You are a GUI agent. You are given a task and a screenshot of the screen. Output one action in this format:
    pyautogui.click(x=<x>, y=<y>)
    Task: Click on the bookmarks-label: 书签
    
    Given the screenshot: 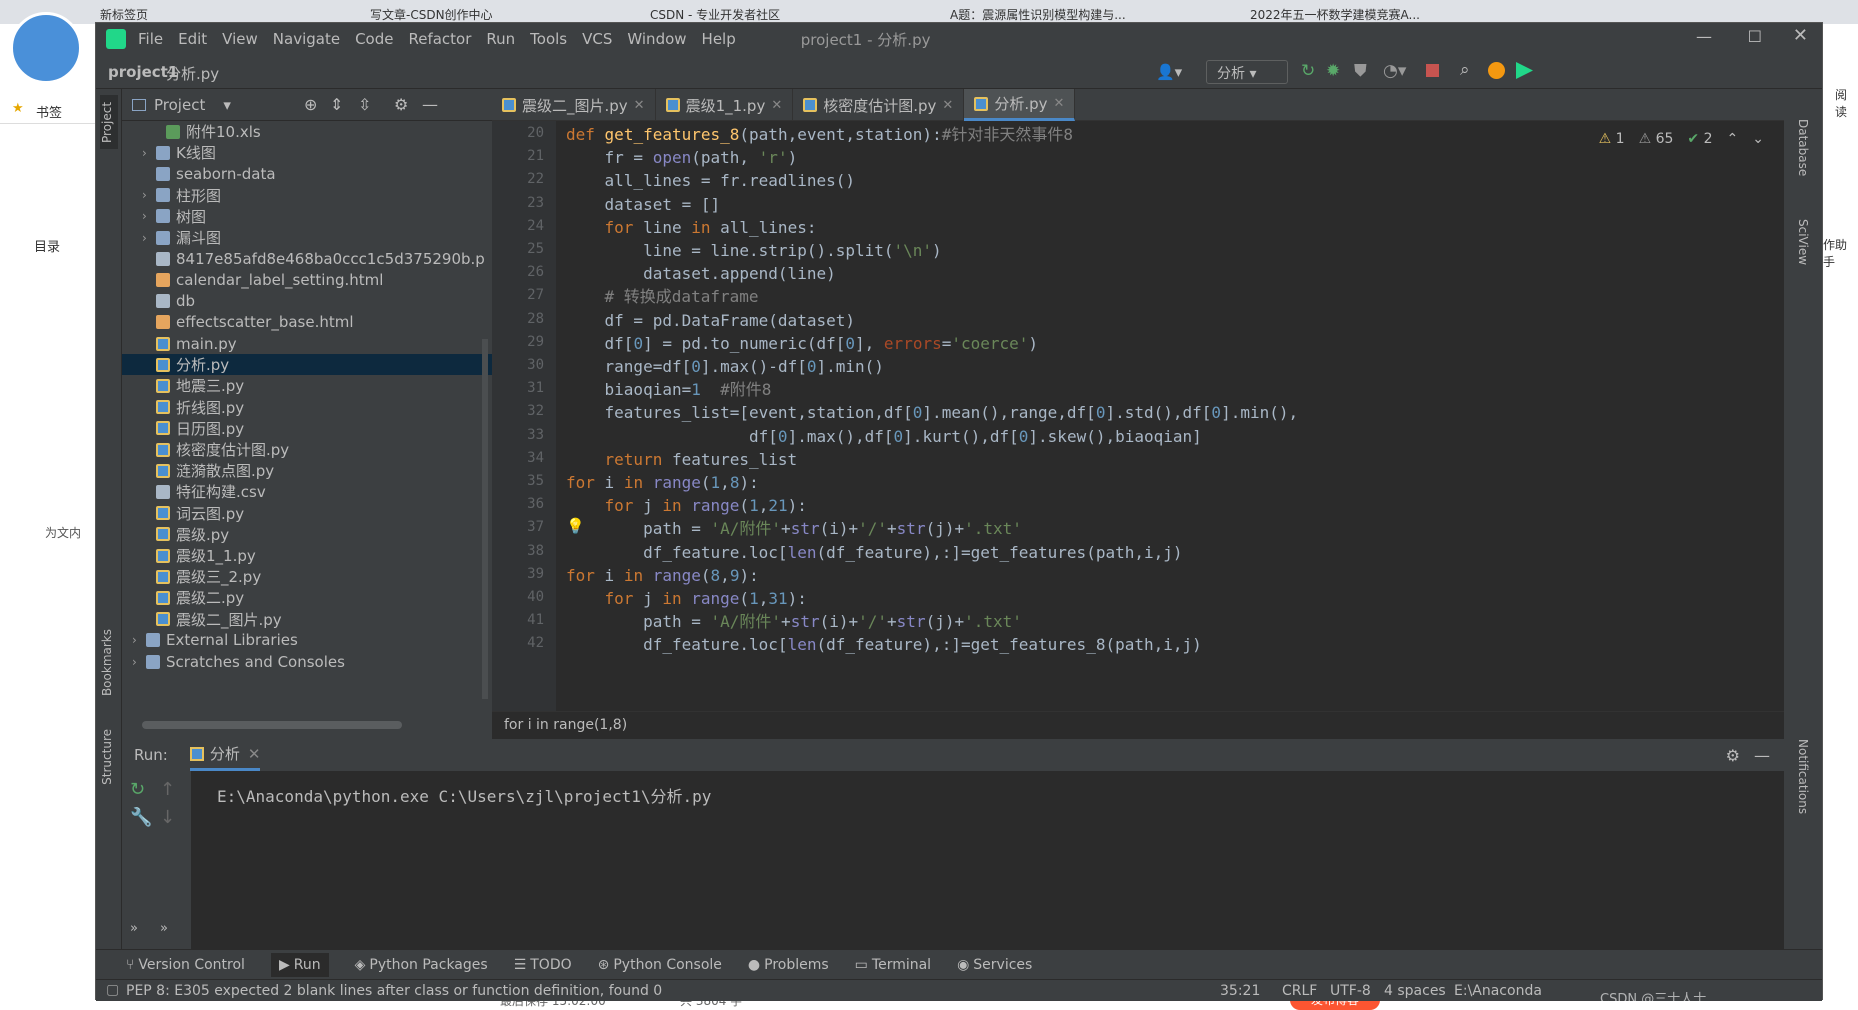 What is the action you would take?
    pyautogui.click(x=49, y=111)
    